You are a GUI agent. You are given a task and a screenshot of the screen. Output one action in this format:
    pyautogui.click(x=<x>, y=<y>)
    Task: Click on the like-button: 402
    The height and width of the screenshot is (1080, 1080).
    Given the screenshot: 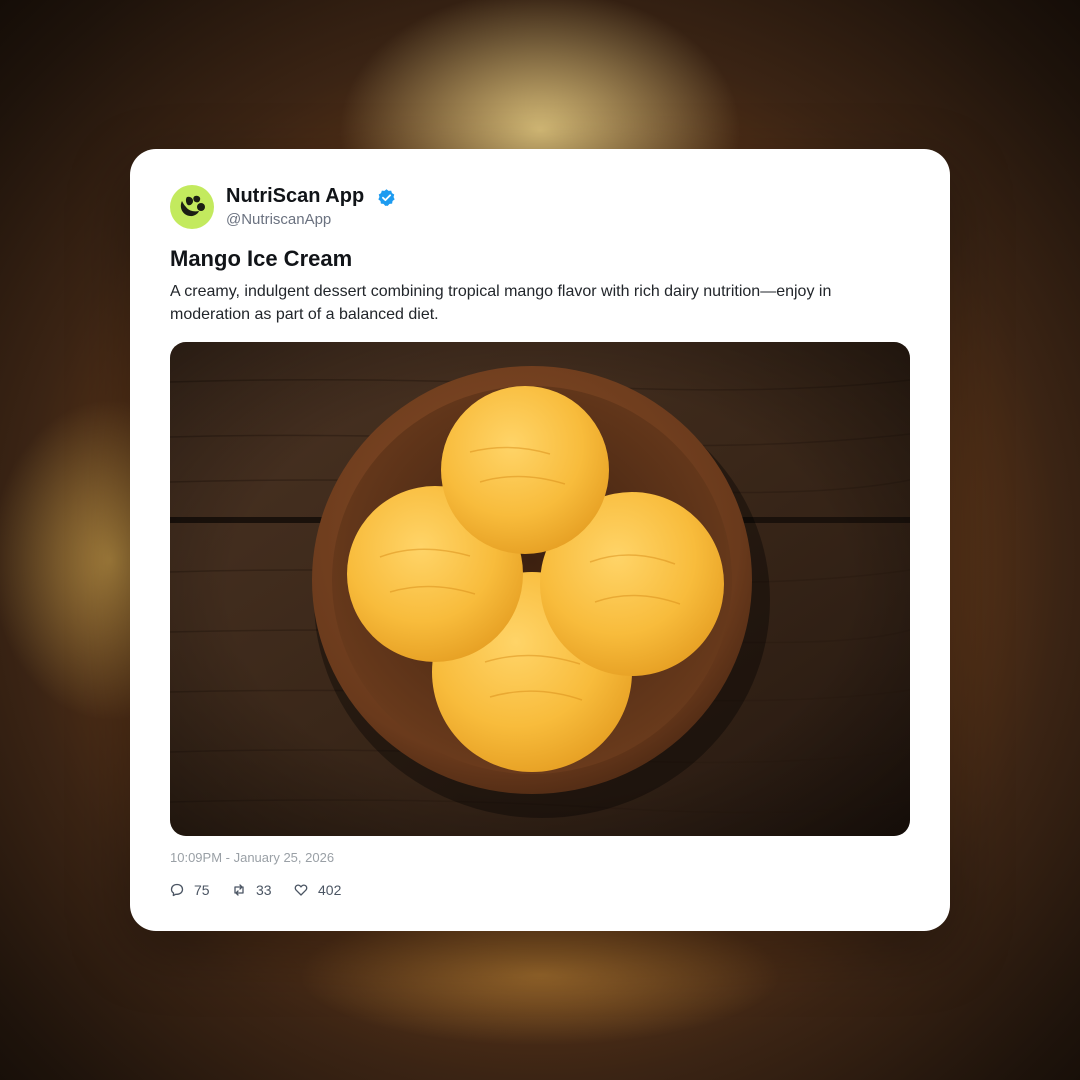 What is the action you would take?
    pyautogui.click(x=322, y=890)
    